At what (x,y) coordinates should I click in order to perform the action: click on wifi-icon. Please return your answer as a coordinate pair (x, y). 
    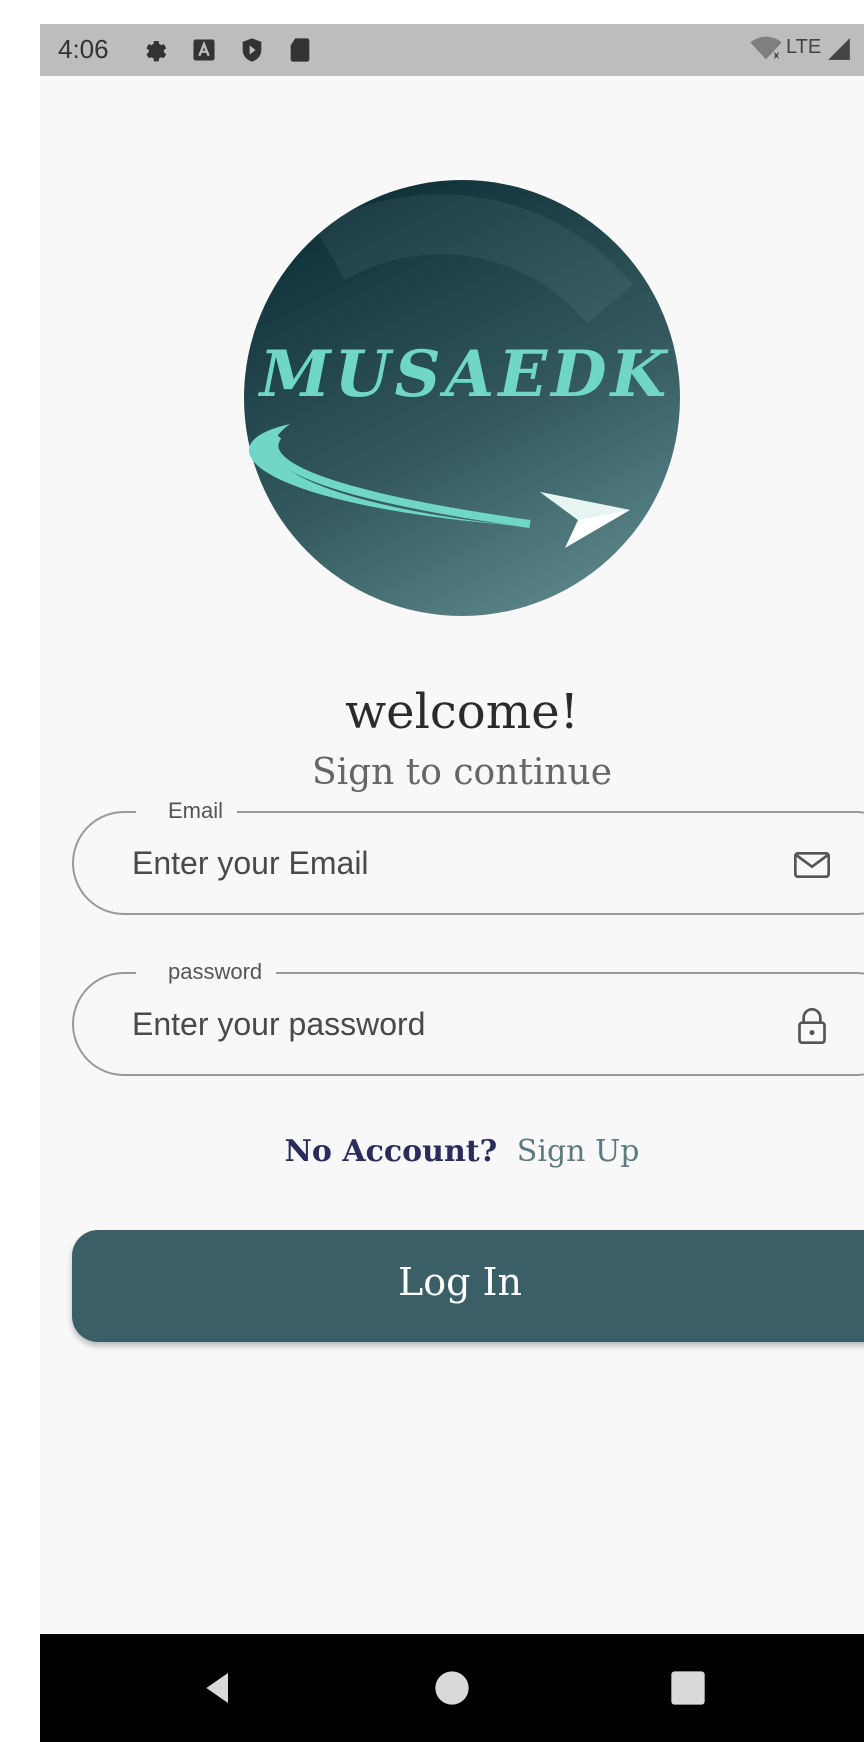
    Looking at the image, I should click on (766, 48).